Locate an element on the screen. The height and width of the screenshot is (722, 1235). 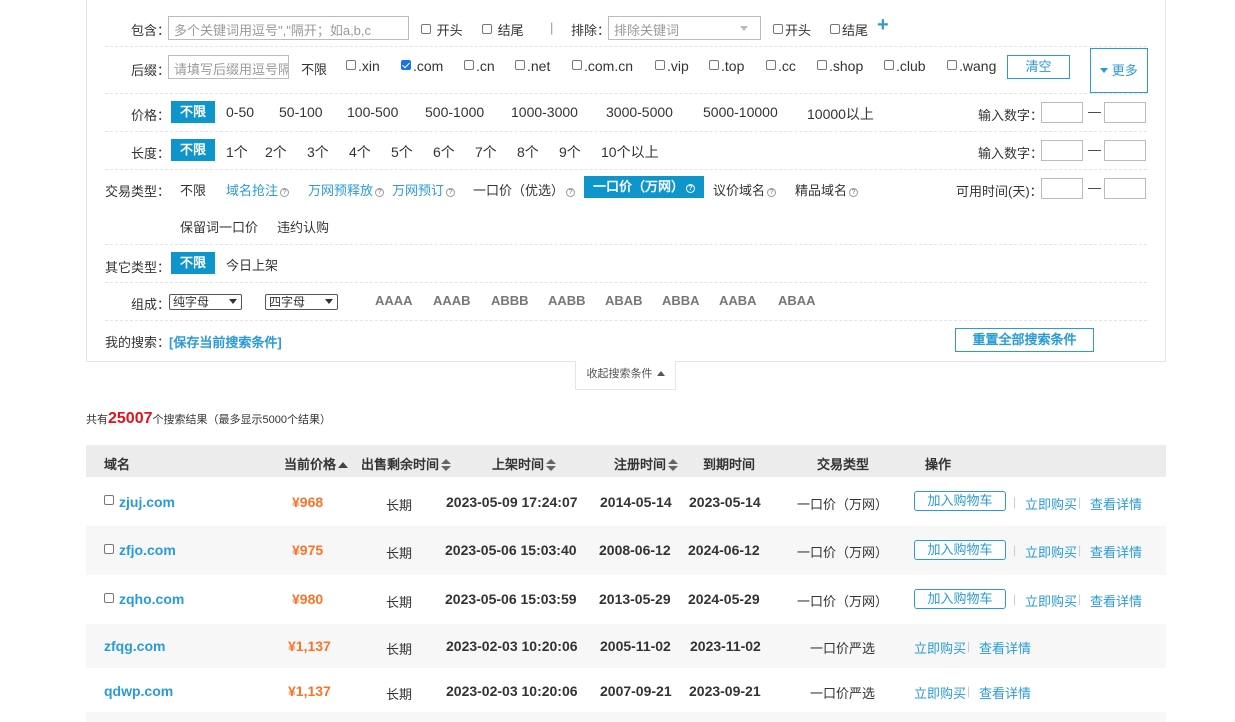
contains-end-checkbox: 结尾 is located at coordinates (503, 29).